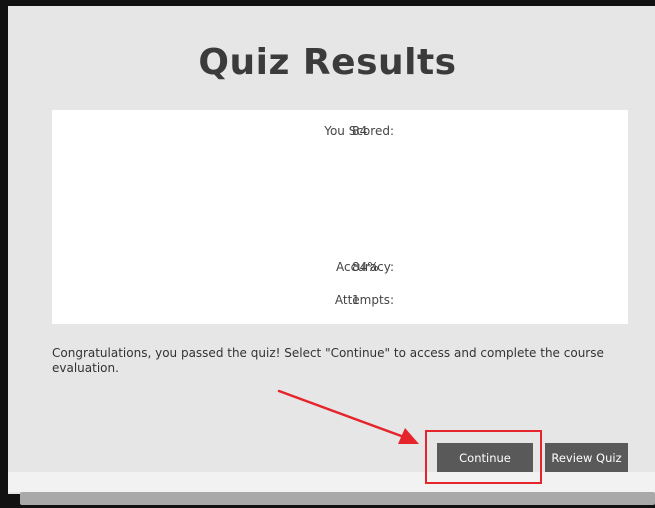 Image resolution: width=655 pixels, height=508 pixels. I want to click on red-arrow-icon, so click(348, 416).